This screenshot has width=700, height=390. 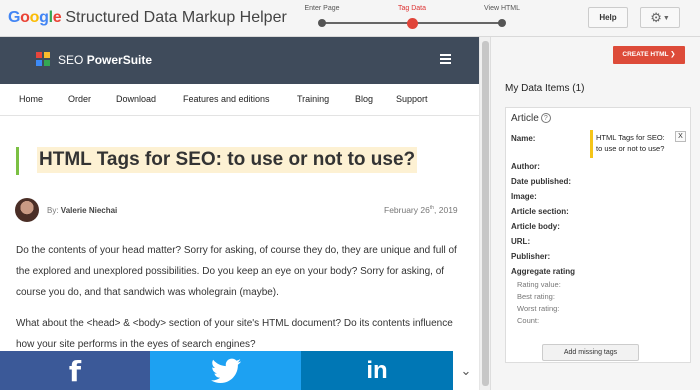 I want to click on field-article-section: Article section:, so click(x=540, y=211).